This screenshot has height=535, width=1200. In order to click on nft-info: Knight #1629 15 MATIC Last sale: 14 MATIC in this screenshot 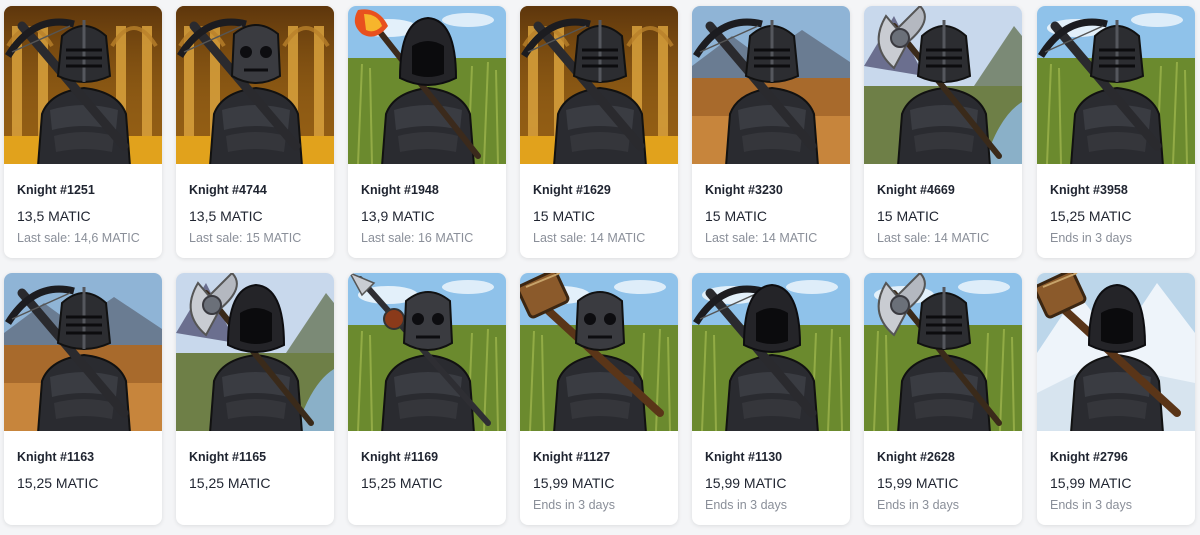, I will do `click(602, 214)`.